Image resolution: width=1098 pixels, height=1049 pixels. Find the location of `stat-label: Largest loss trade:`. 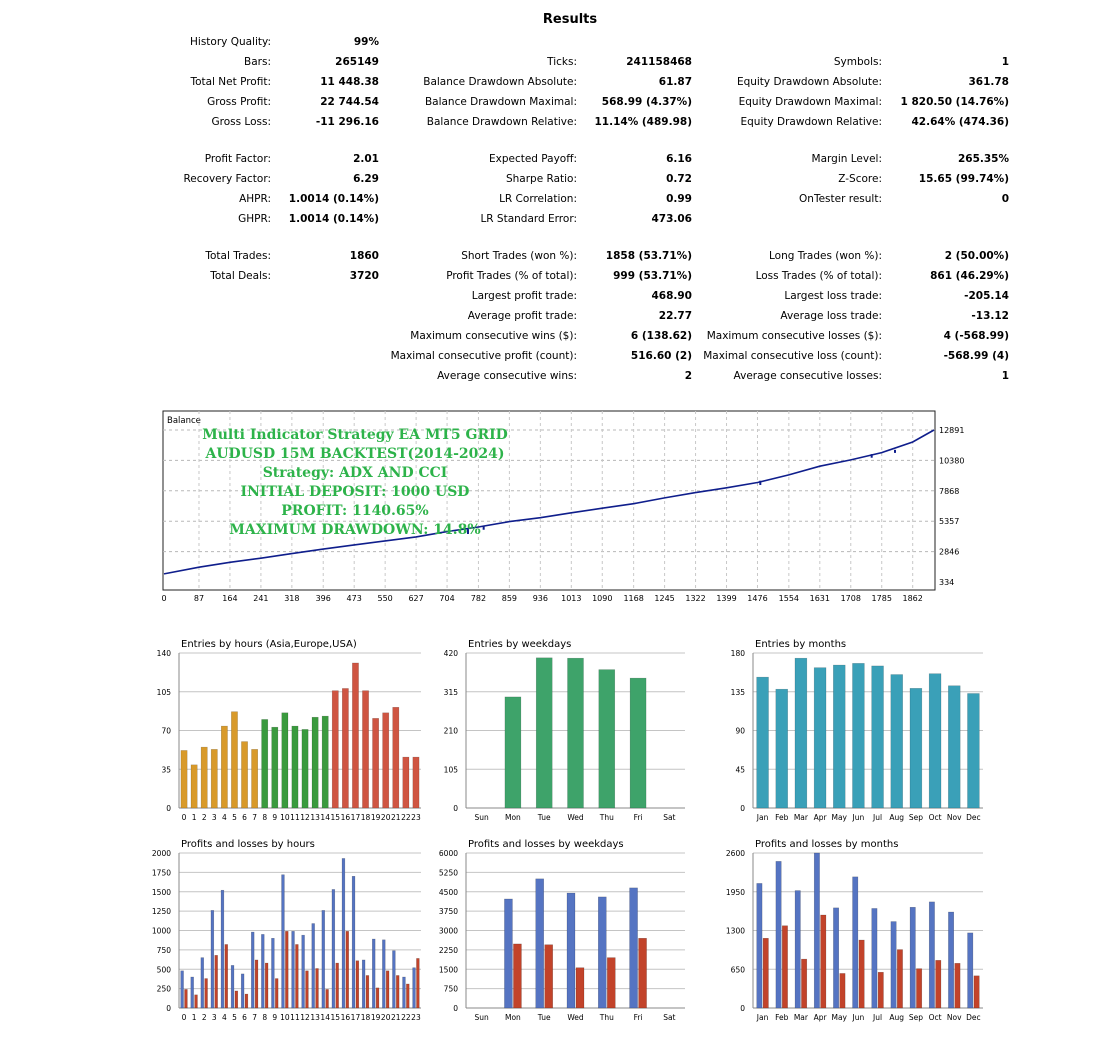

stat-label: Largest loss trade: is located at coordinates (833, 296).